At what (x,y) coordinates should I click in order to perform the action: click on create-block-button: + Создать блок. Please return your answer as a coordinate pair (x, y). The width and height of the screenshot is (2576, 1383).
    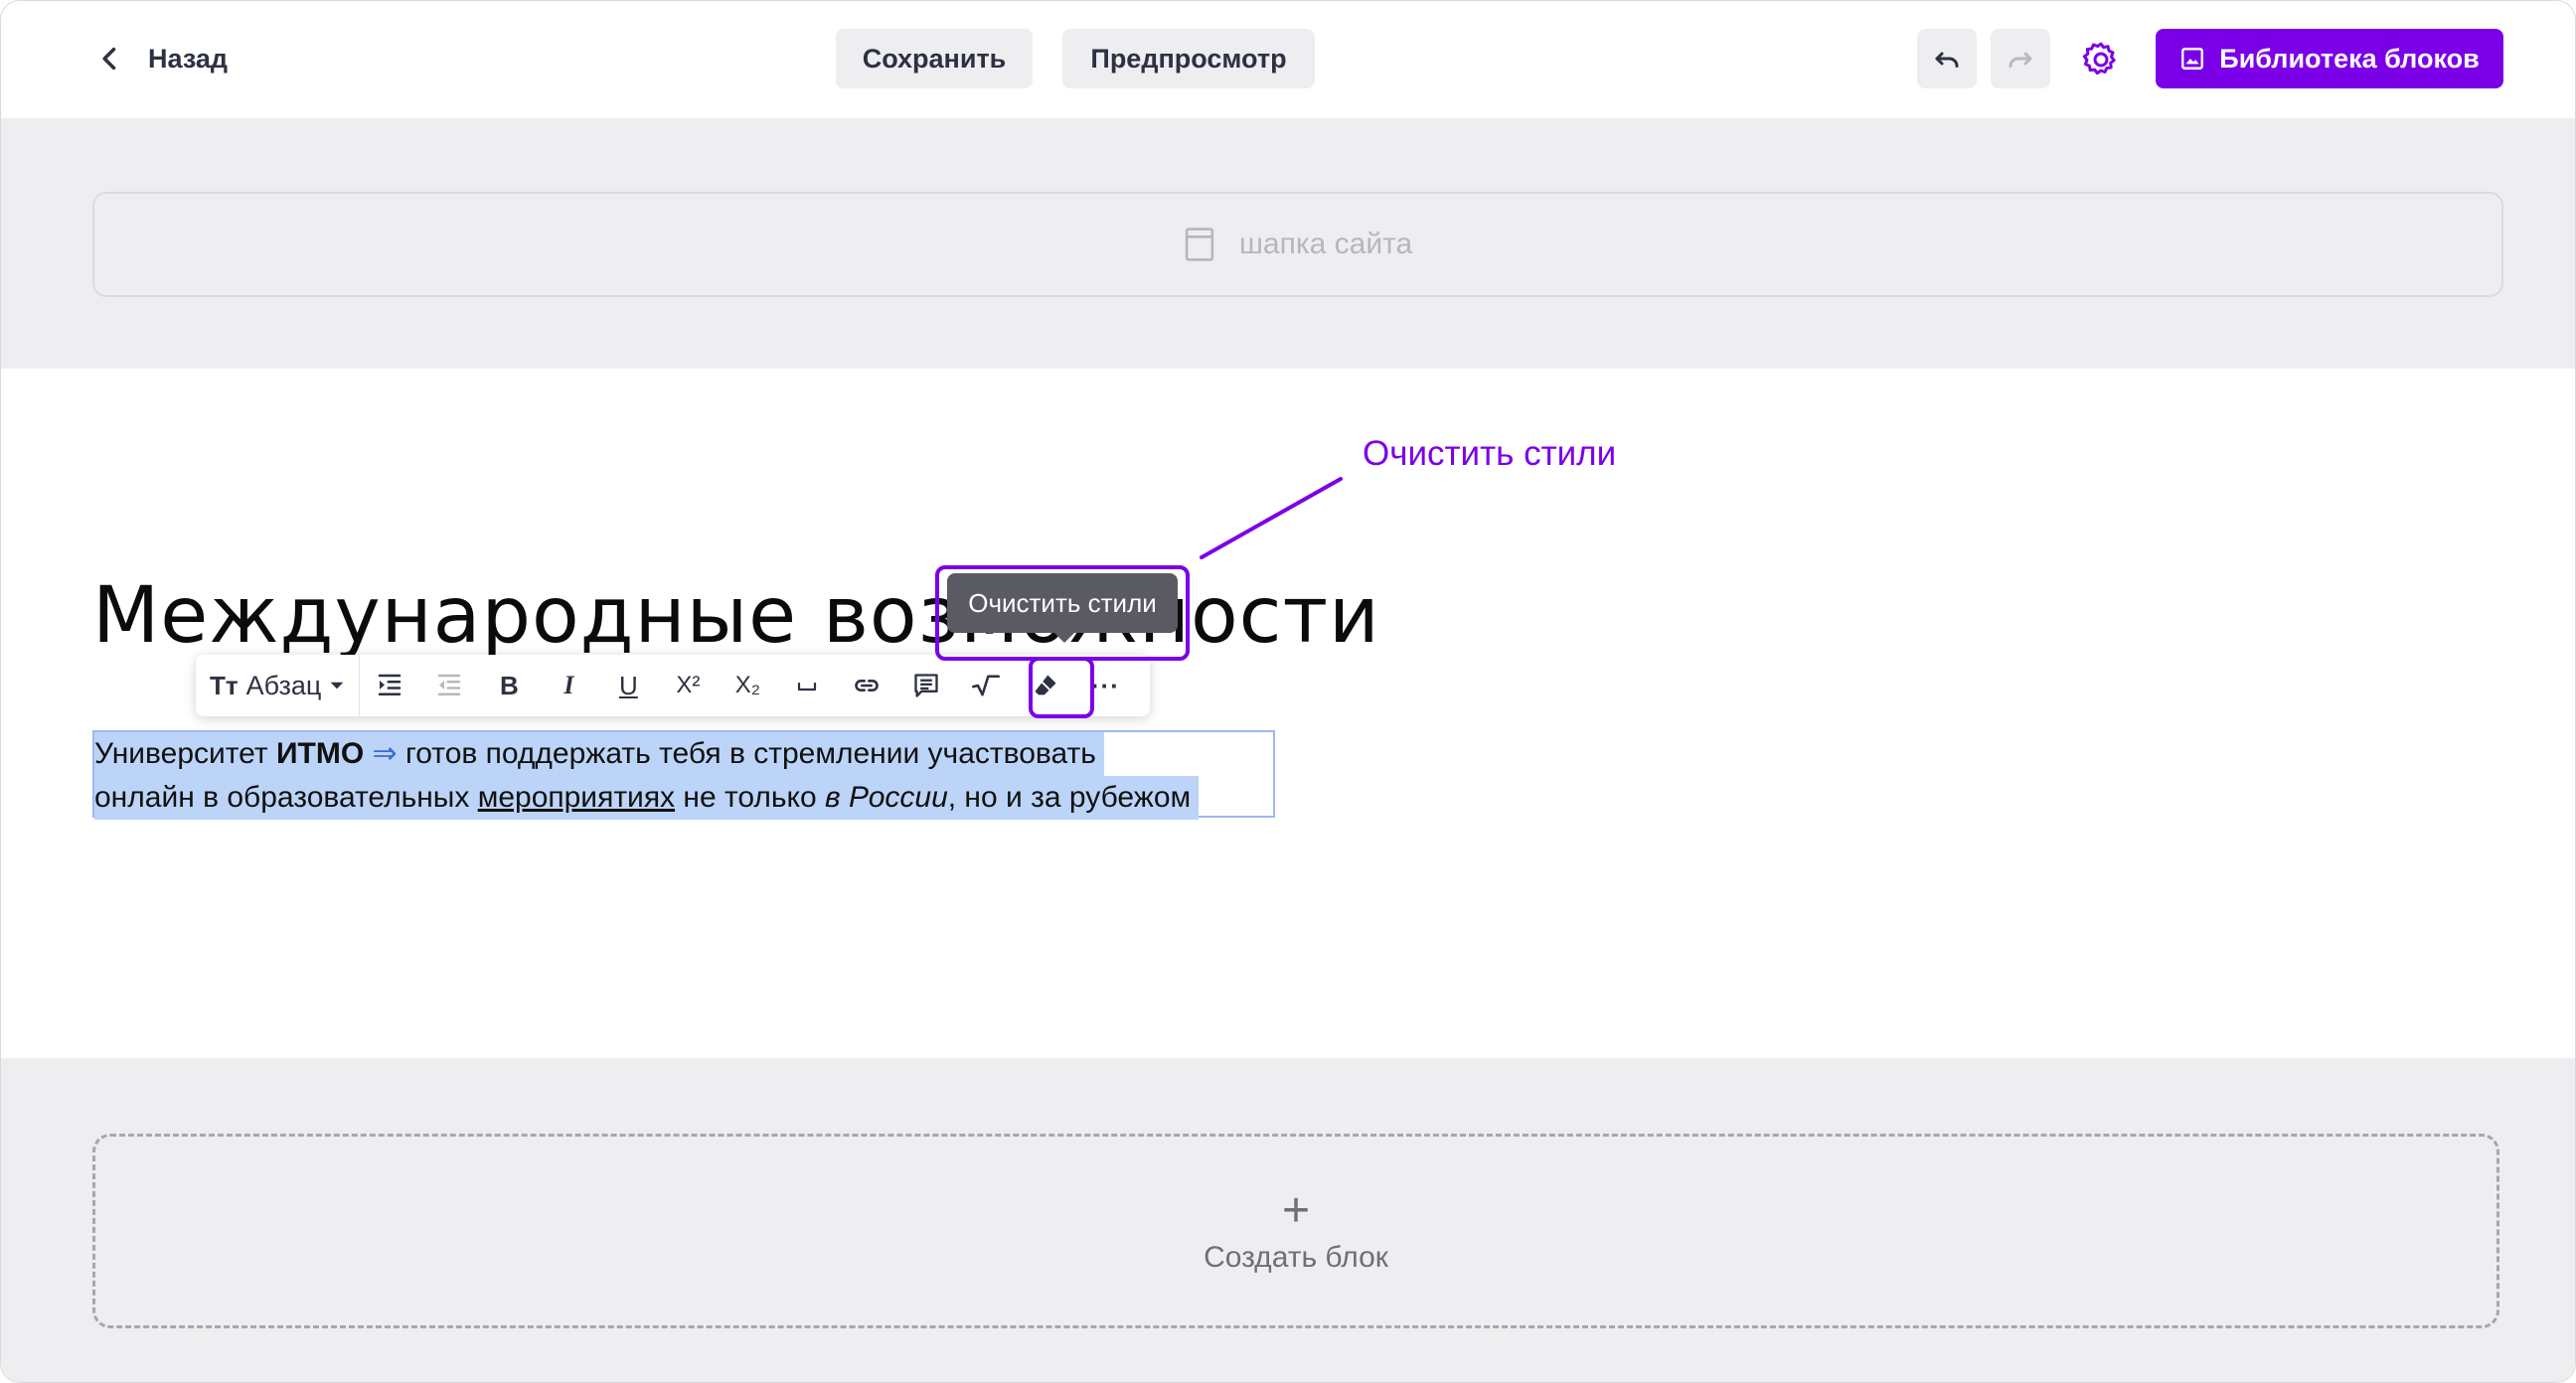
    Looking at the image, I should click on (1295, 1231).